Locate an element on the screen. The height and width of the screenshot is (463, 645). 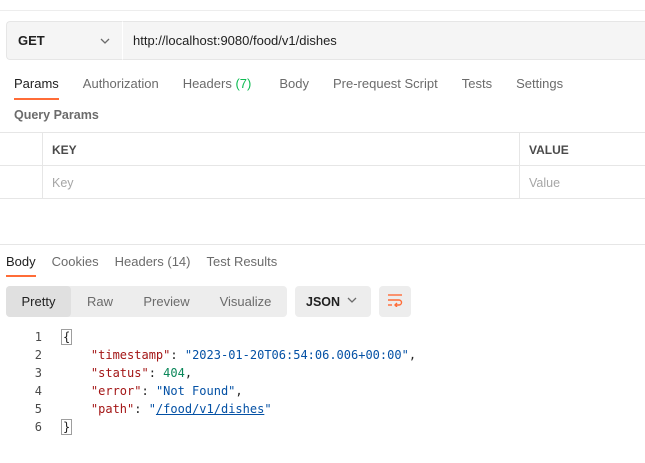
preview-button: Preview is located at coordinates (166, 301).